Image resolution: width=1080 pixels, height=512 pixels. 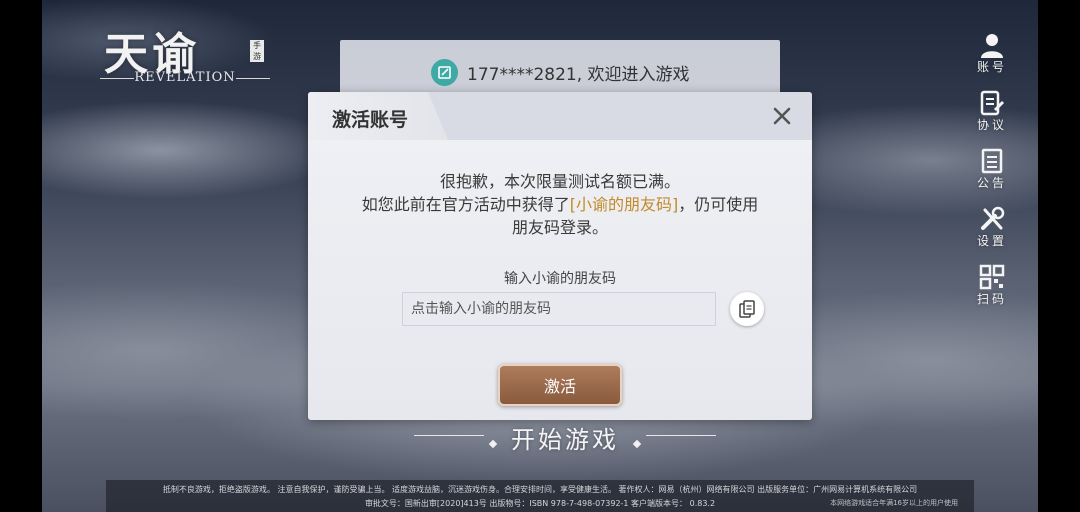 What do you see at coordinates (894, 503) in the screenshot?
I see `age-rating-notice: 本网络游戏适合年满16岁以上的用户使用` at bounding box center [894, 503].